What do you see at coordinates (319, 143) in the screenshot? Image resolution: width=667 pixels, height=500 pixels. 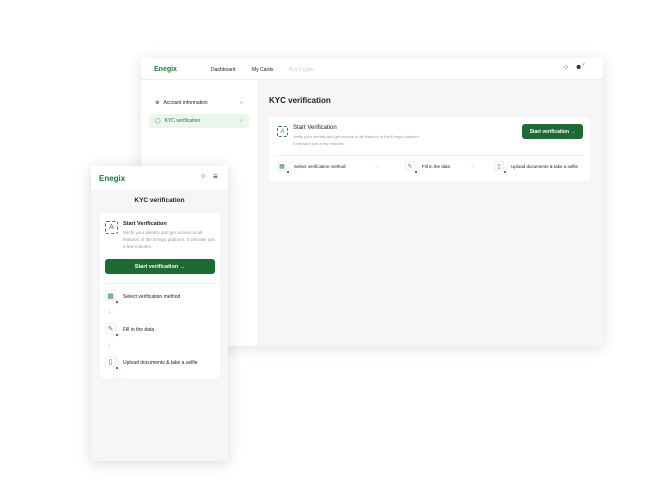 I see `card-desc-2: It will take just a few minutes.` at bounding box center [319, 143].